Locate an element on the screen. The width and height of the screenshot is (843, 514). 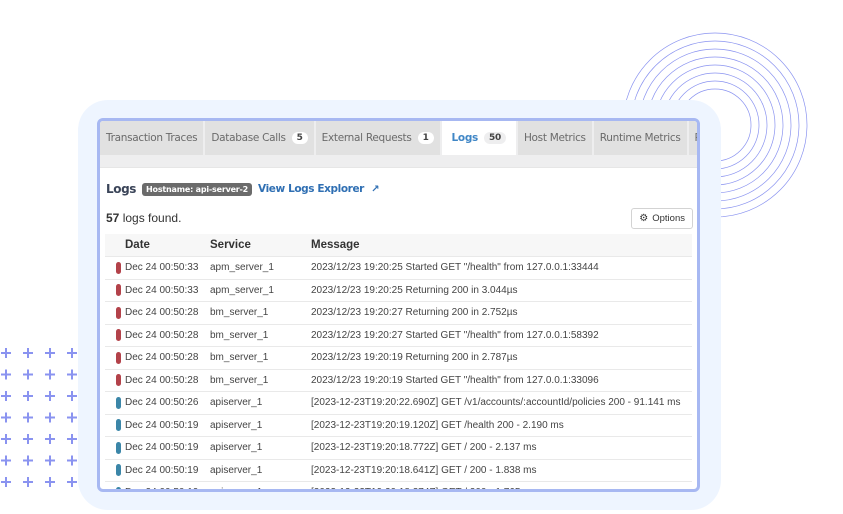
hostname-badge: Hostname: api-server-2 is located at coordinates (197, 189).